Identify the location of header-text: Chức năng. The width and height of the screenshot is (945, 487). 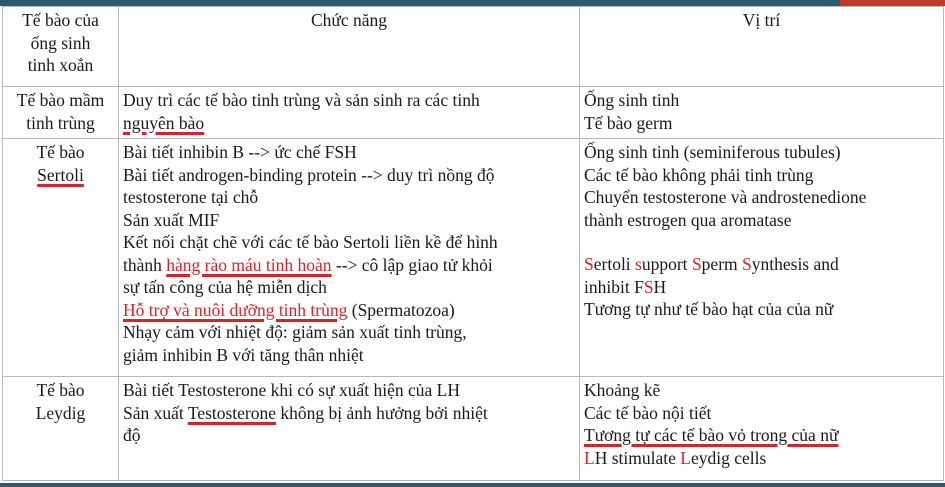
(349, 20).